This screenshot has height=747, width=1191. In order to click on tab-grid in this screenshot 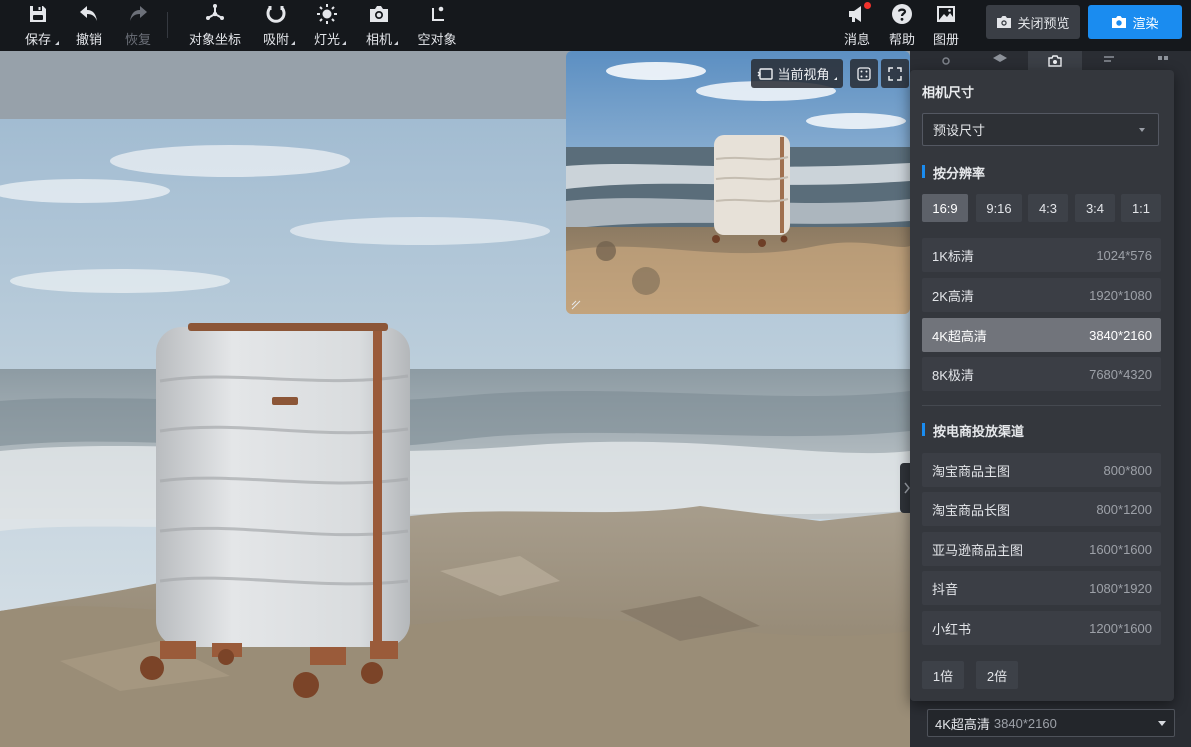, I will do `click(1163, 61)`.